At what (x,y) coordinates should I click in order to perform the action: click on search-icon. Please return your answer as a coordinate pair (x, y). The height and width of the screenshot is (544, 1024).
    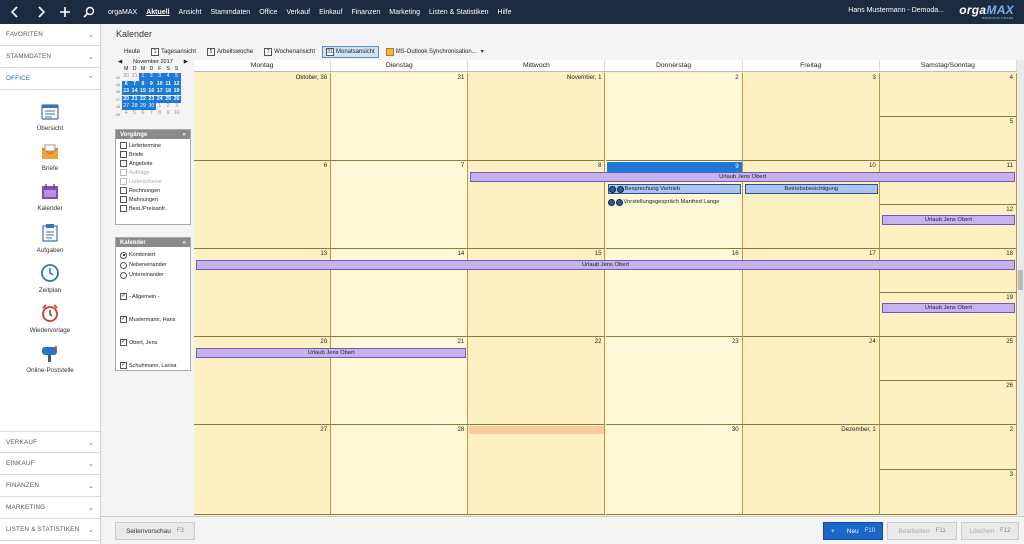
    Looking at the image, I should click on (88, 12).